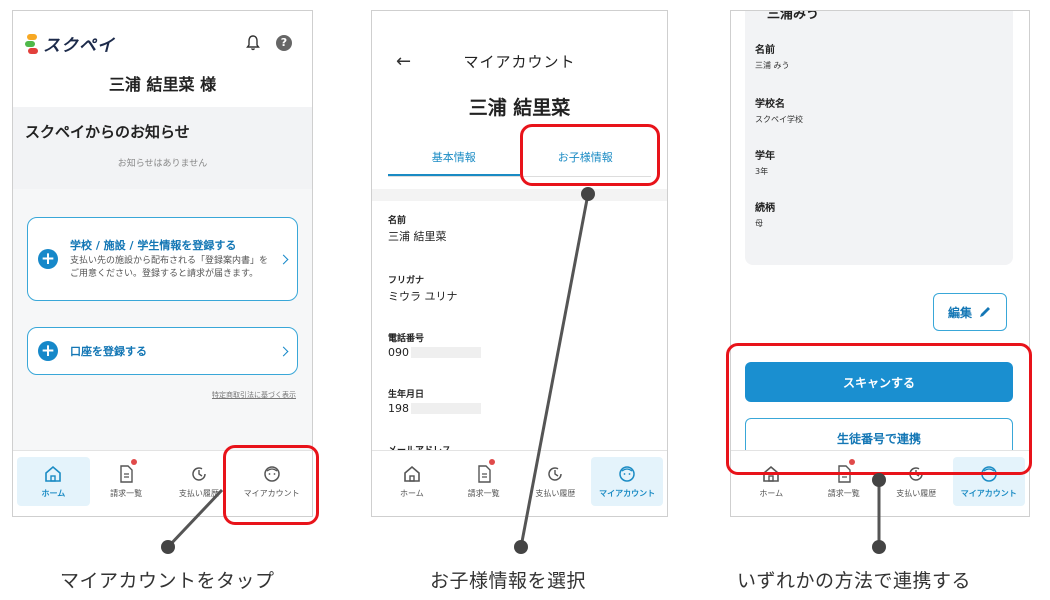 The image size is (1050, 600). Describe the element at coordinates (167, 581) in the screenshot. I see `caption-step-1: マイアカウントをタップ` at that location.